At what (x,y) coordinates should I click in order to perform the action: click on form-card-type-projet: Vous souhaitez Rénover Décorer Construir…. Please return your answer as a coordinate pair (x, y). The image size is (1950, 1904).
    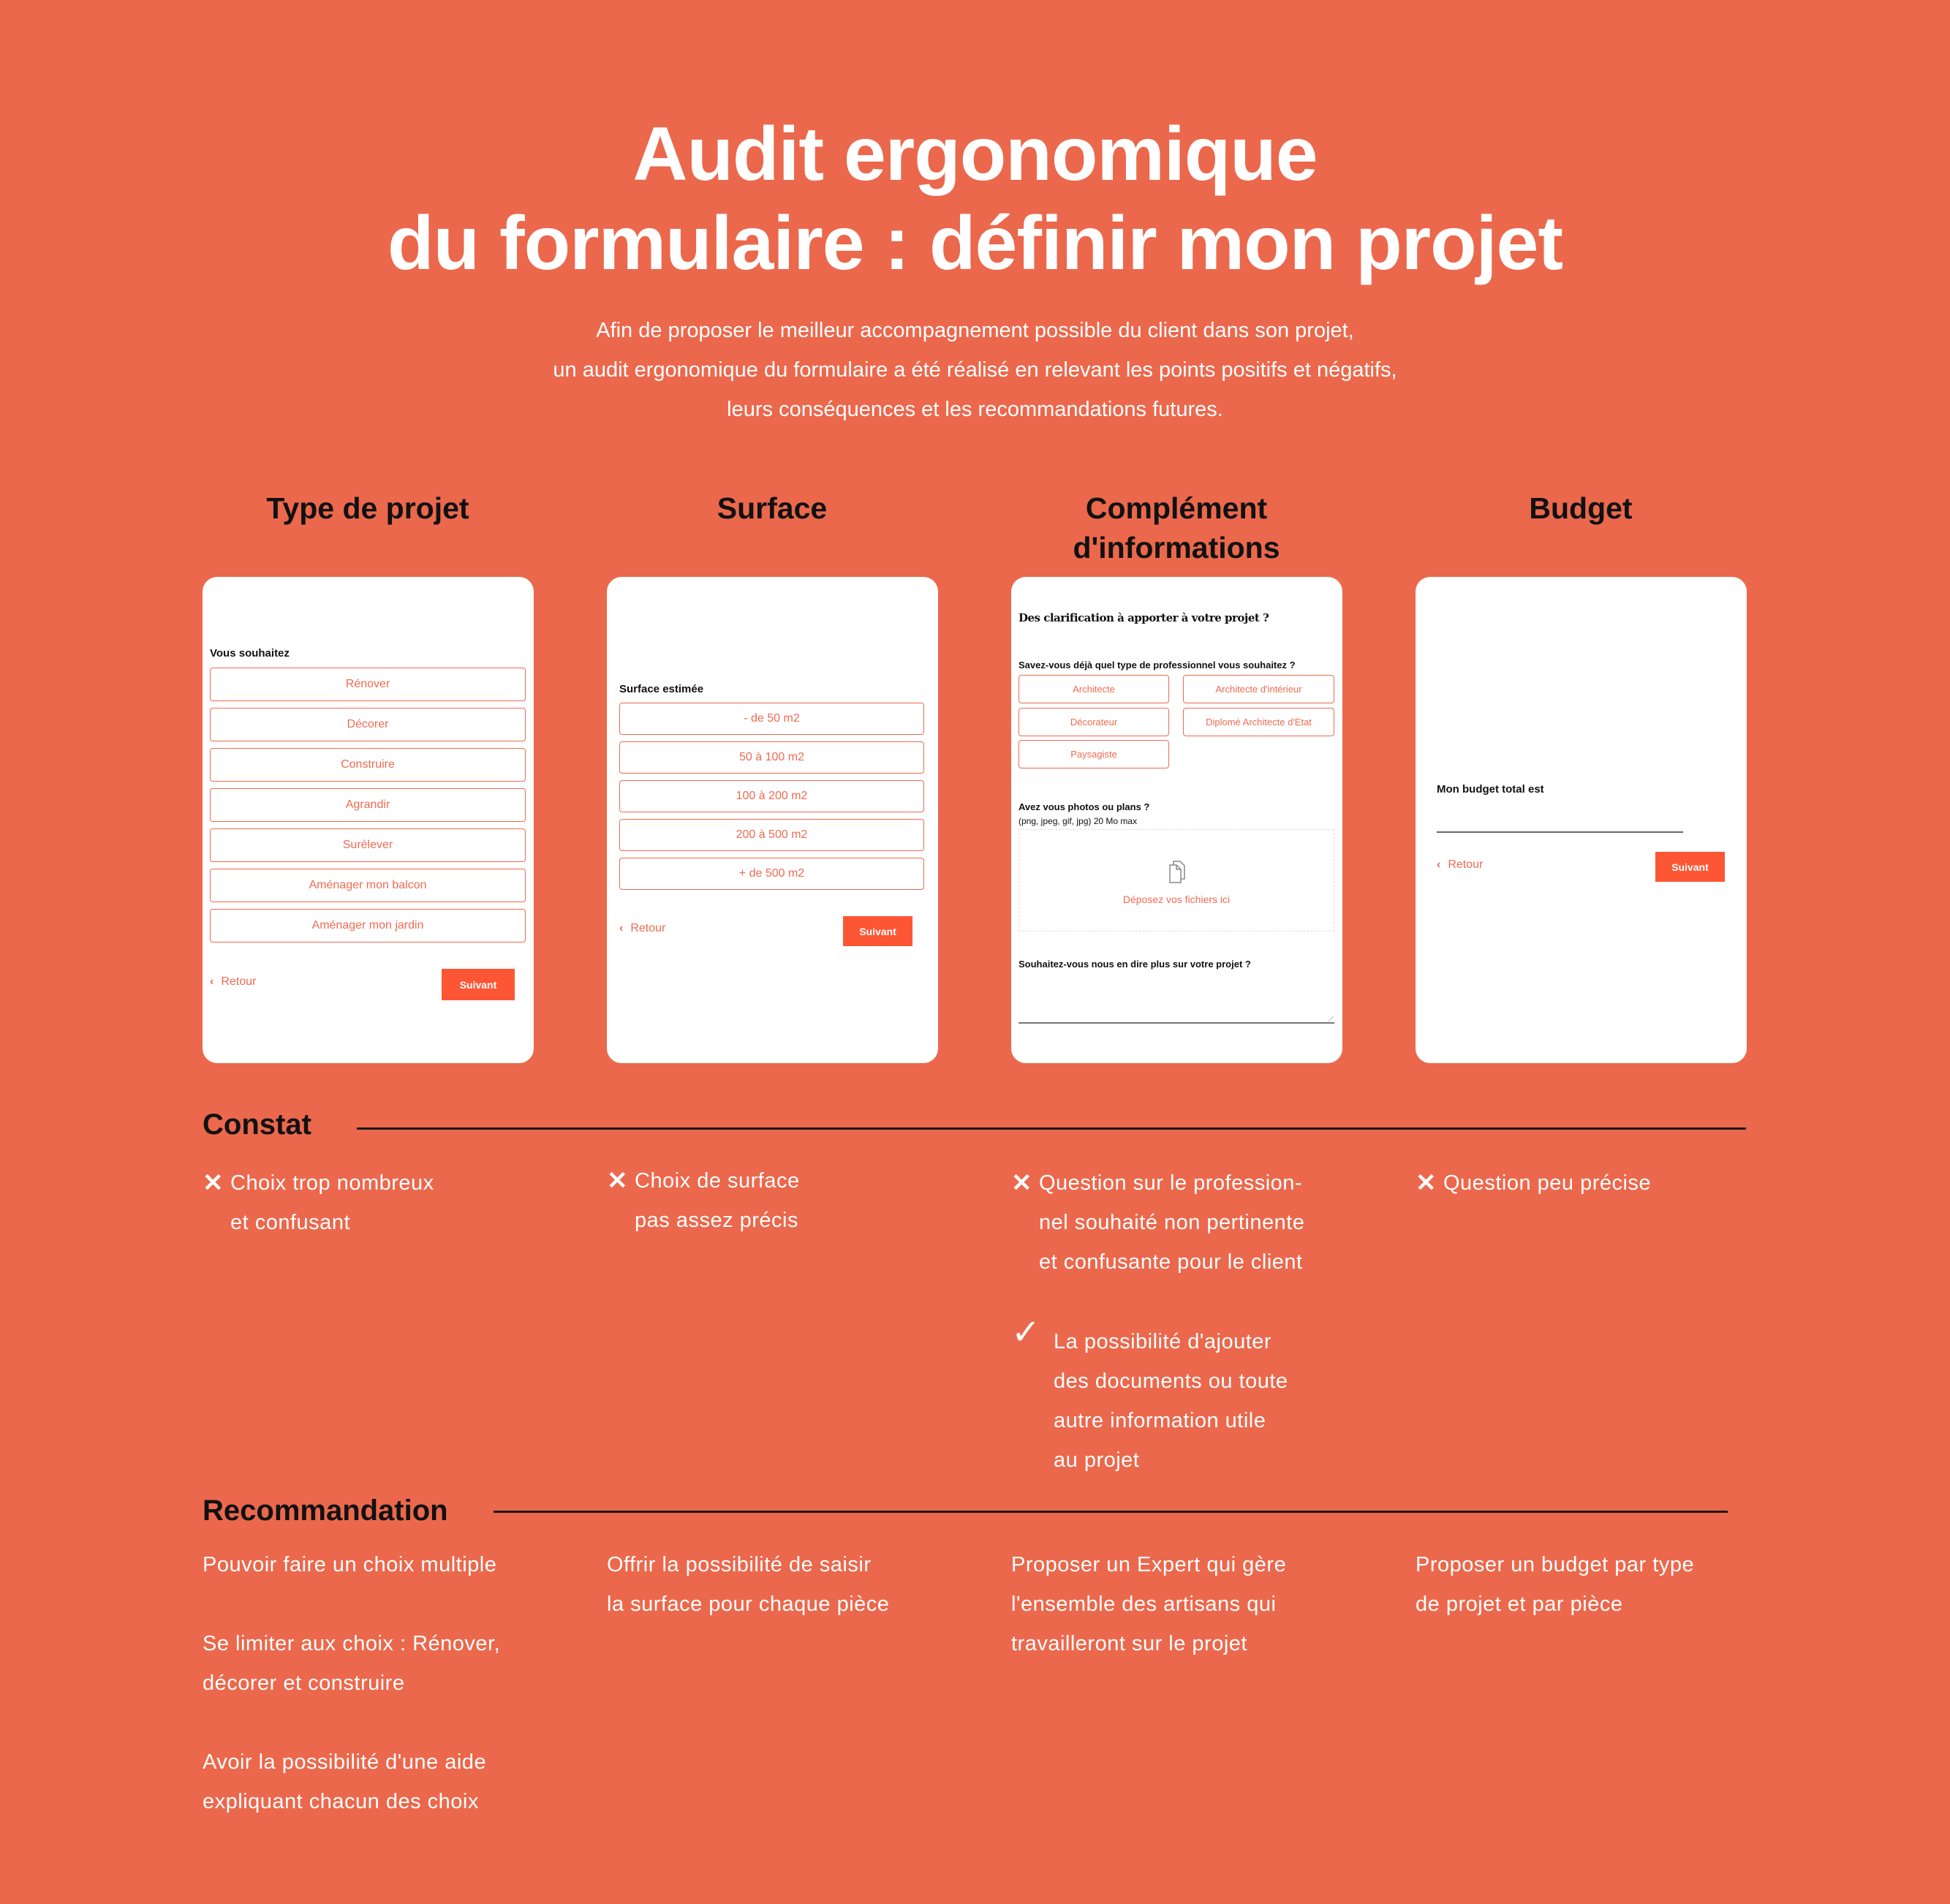
    Looking at the image, I should click on (368, 820).